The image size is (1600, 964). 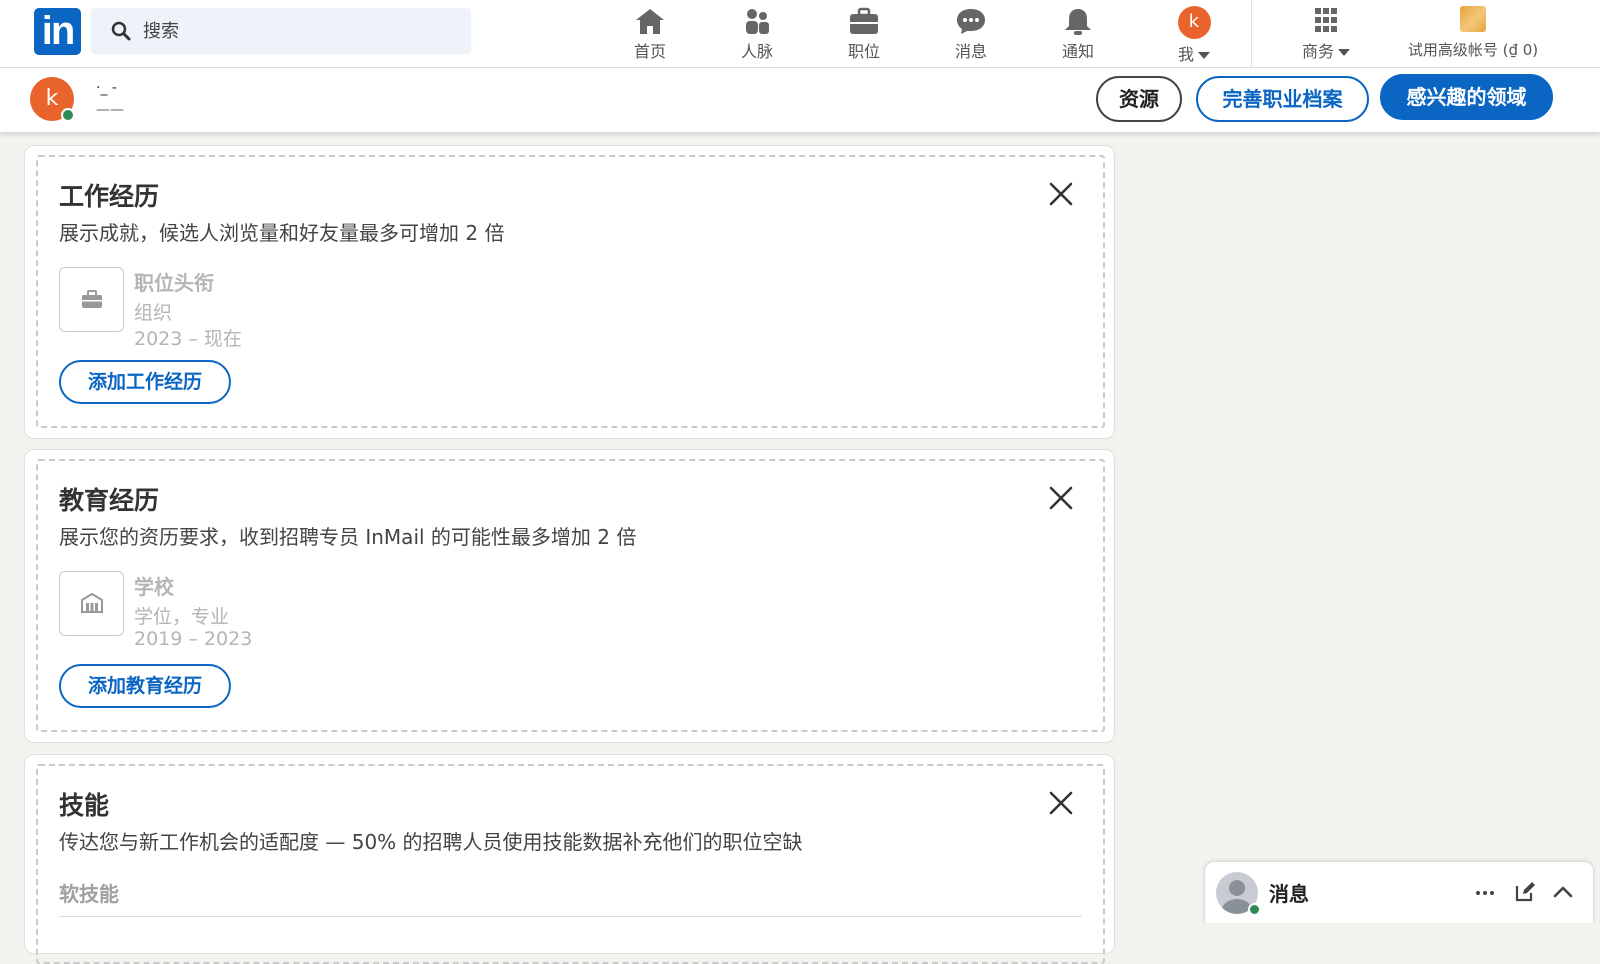 What do you see at coordinates (145, 686) in the screenshot?
I see `add-education-button: 添加教育经历` at bounding box center [145, 686].